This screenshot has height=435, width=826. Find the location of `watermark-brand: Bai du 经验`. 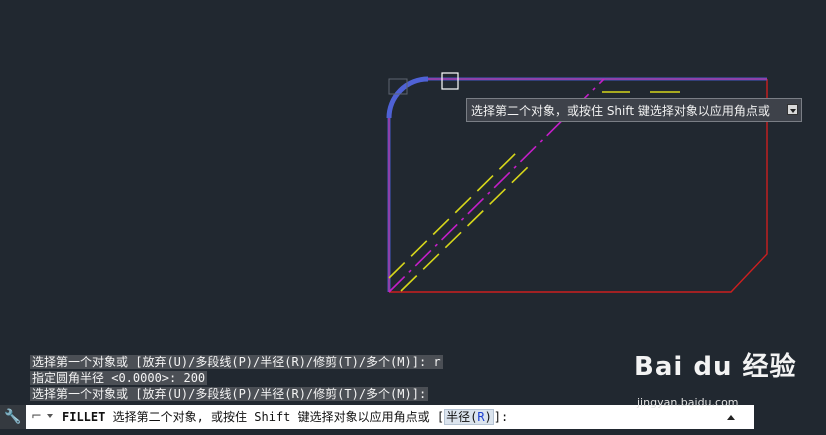

watermark-brand: Bai du 经验 is located at coordinates (715, 367).